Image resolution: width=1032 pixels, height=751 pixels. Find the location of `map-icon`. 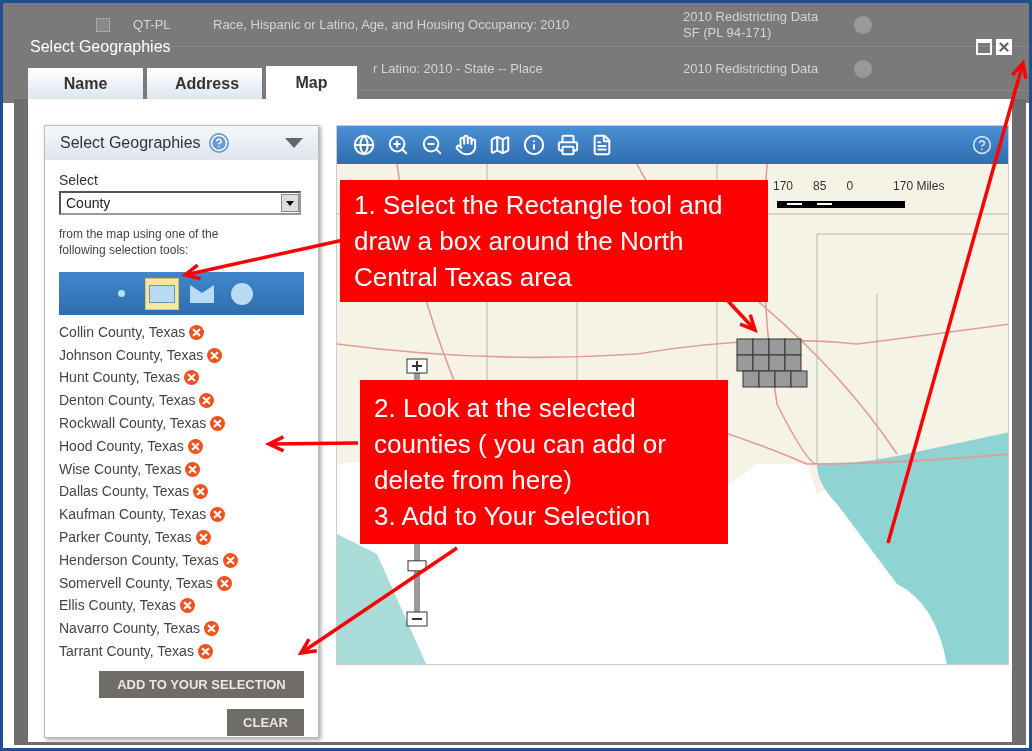

map-icon is located at coordinates (500, 145).